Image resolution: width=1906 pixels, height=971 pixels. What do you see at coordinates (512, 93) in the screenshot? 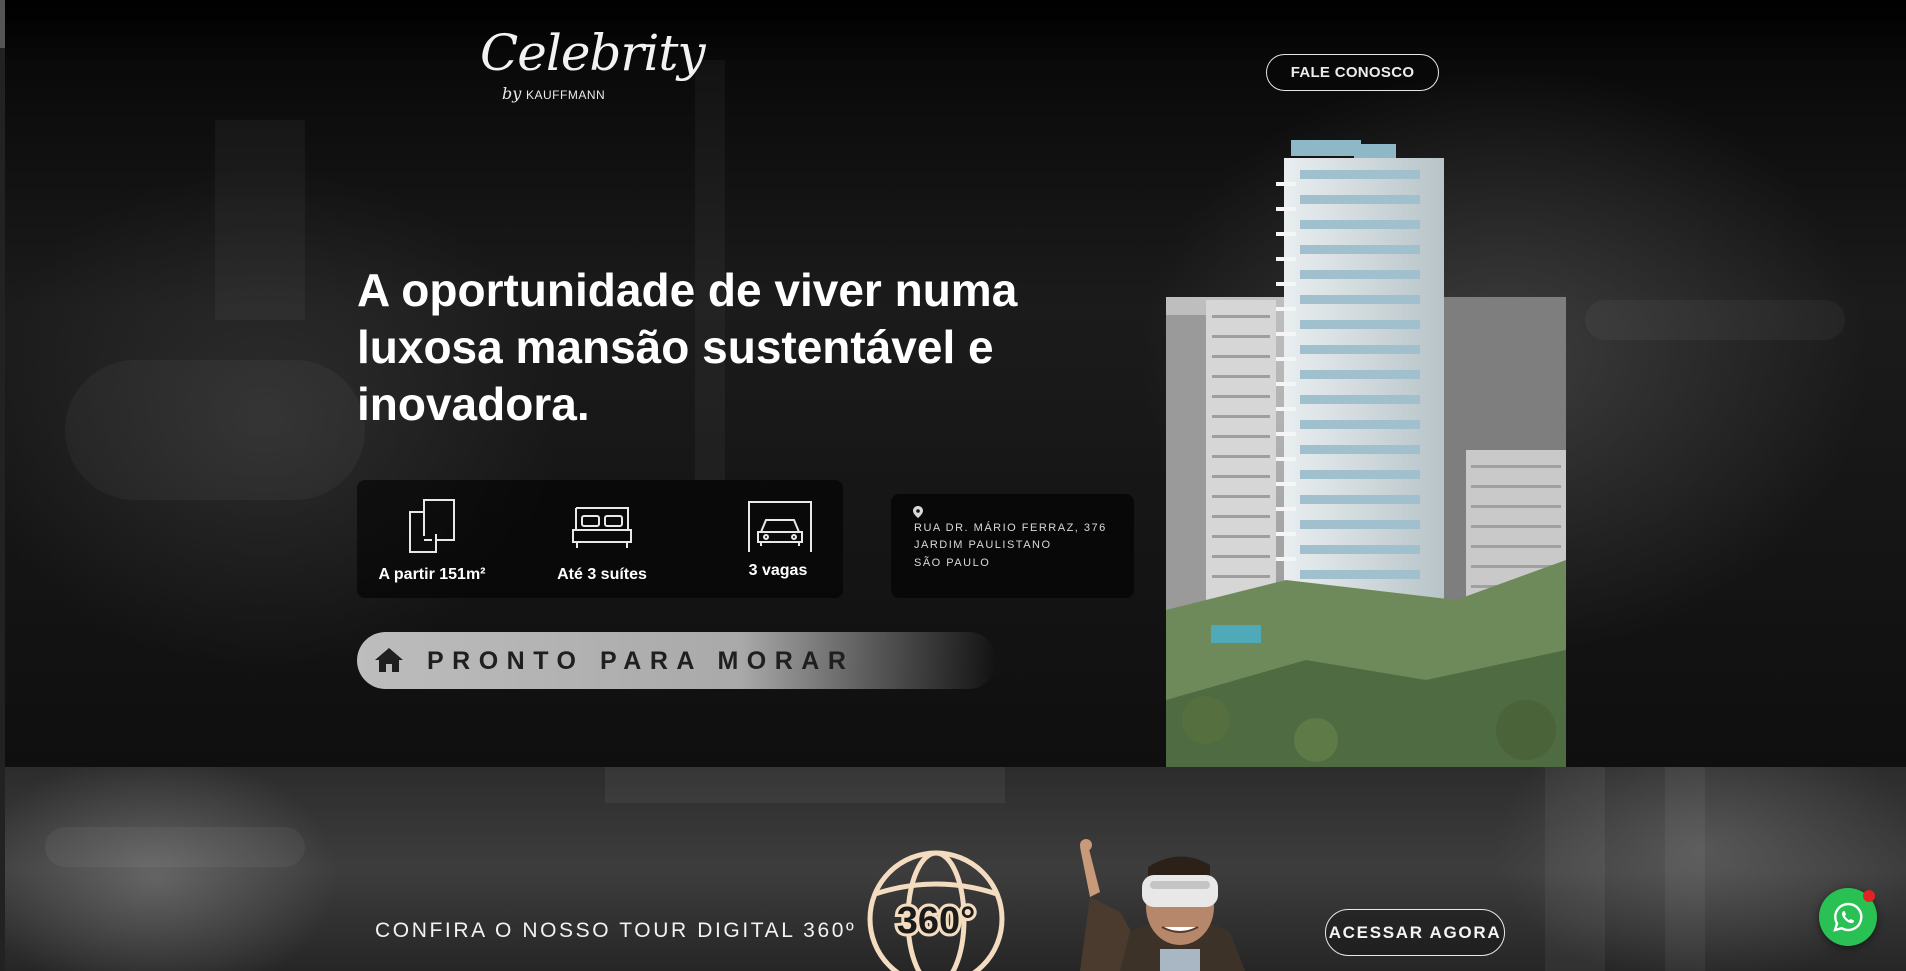
I see `logo-by: by` at bounding box center [512, 93].